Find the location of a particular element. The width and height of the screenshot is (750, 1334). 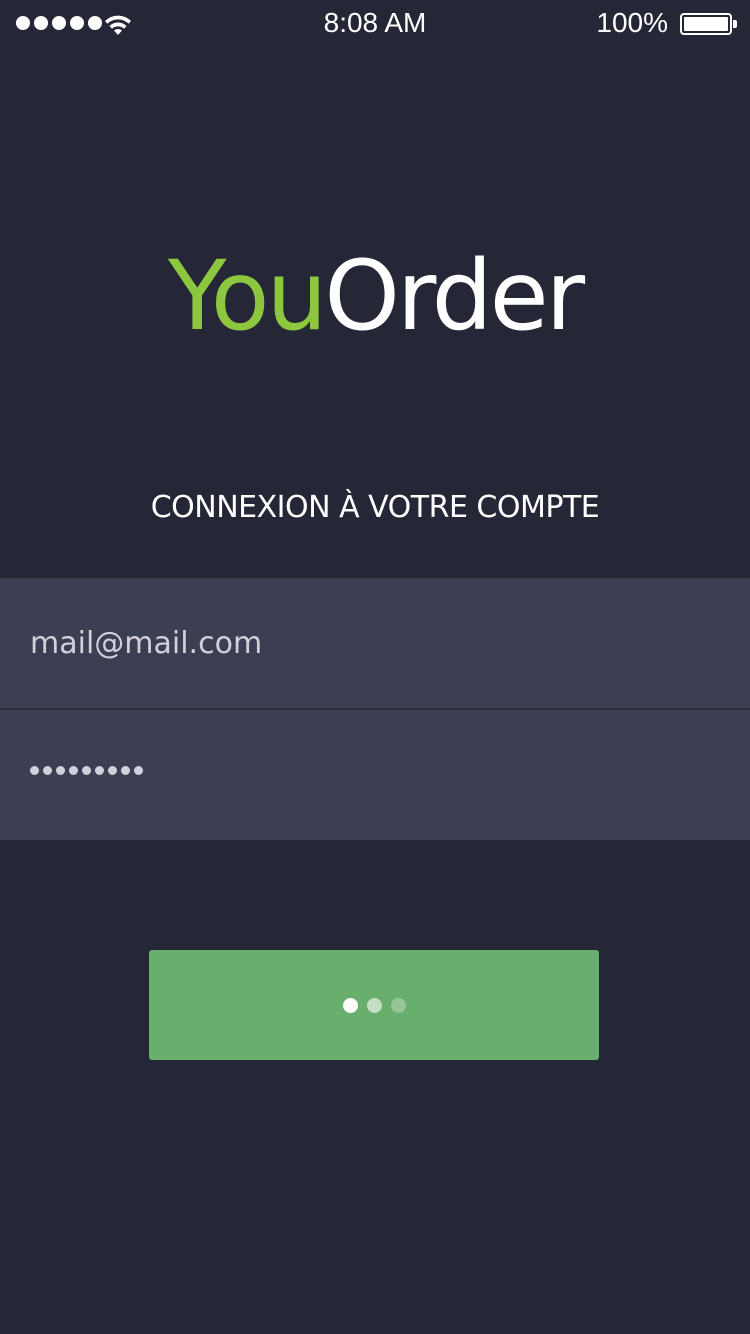

loading-indicator-icon is located at coordinates (374, 1005).